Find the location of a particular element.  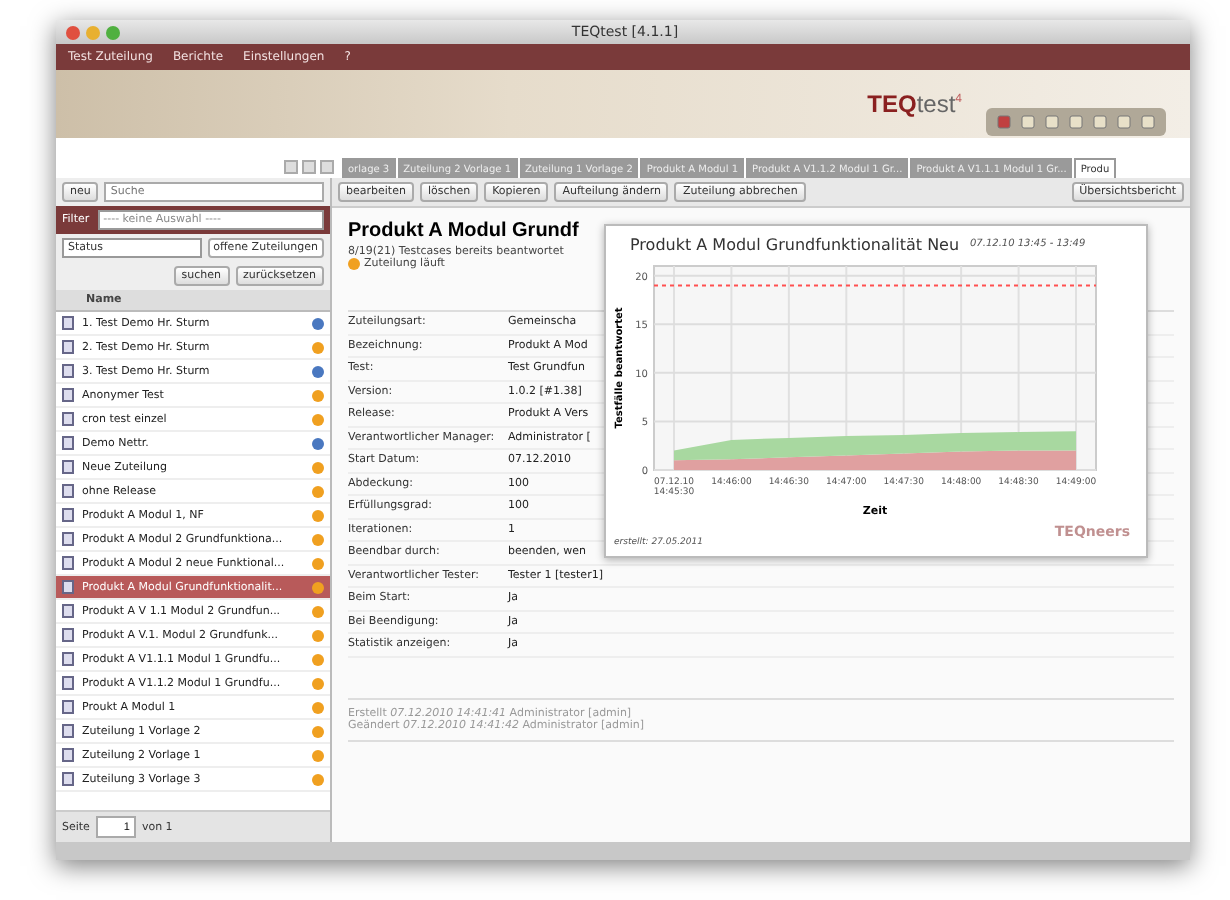

status-icon is located at coordinates (354, 264).